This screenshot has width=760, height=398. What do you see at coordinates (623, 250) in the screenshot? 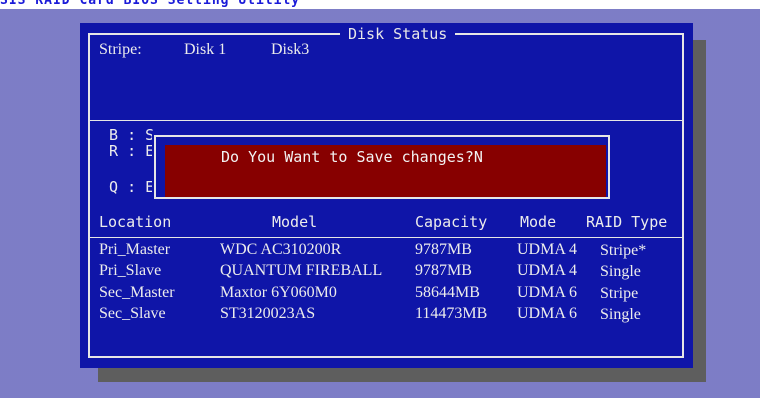
I see `cell-raid-type: Stripe*` at bounding box center [623, 250].